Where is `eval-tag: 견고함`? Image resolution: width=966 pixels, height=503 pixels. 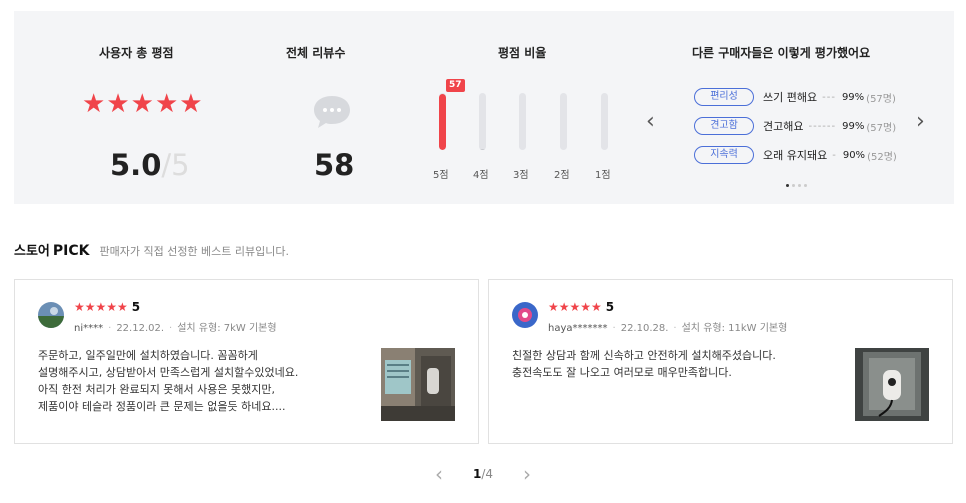 eval-tag: 견고함 is located at coordinates (724, 126).